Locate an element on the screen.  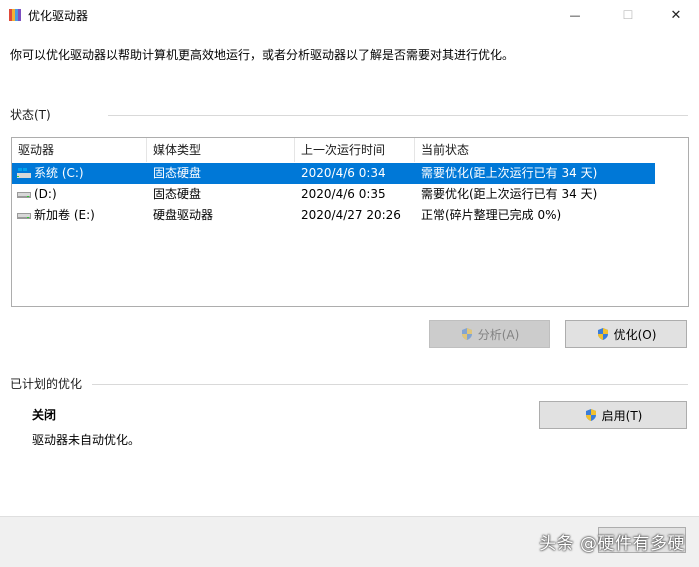
drive-name: 系统 (C:) is located at coordinates (59, 173).